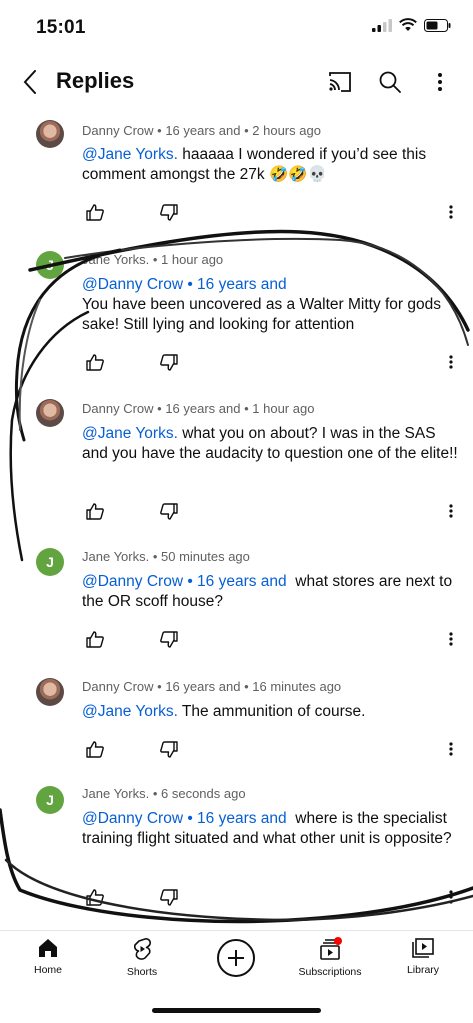 The image size is (473, 1023). I want to click on plus-icon, so click(236, 958).